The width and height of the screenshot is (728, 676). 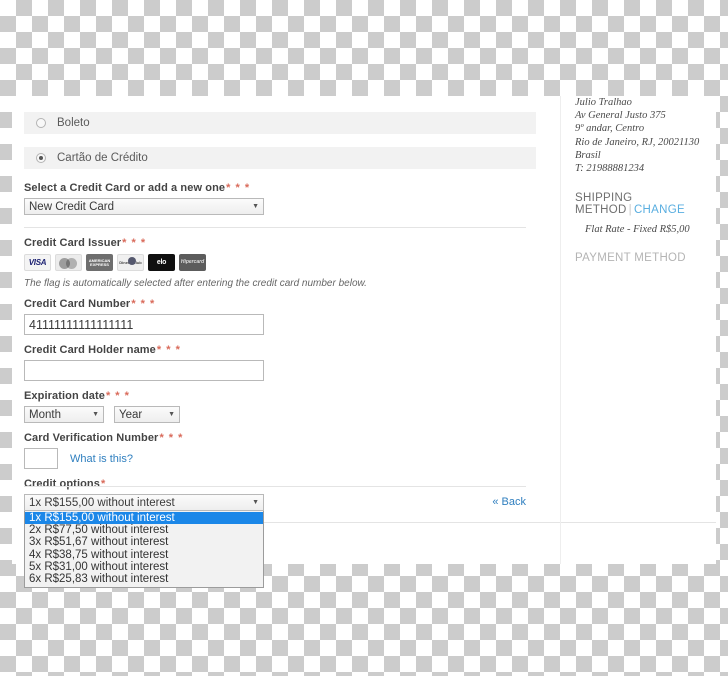 I want to click on cvv-input, so click(x=41, y=458).